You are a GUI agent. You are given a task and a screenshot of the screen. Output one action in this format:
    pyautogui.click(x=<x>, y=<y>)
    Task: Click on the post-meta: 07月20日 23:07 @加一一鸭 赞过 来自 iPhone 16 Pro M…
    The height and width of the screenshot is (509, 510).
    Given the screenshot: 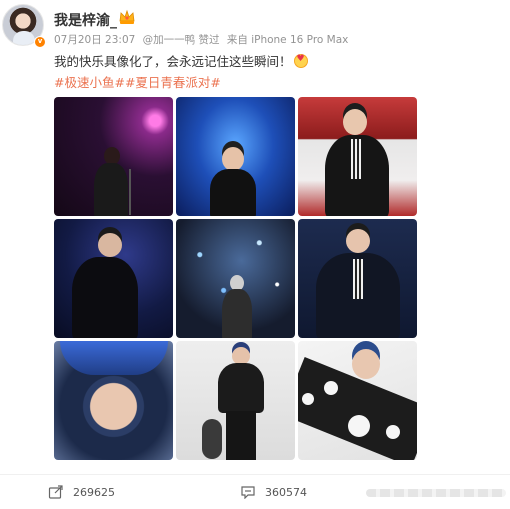 What is the action you would take?
    pyautogui.click(x=203, y=39)
    